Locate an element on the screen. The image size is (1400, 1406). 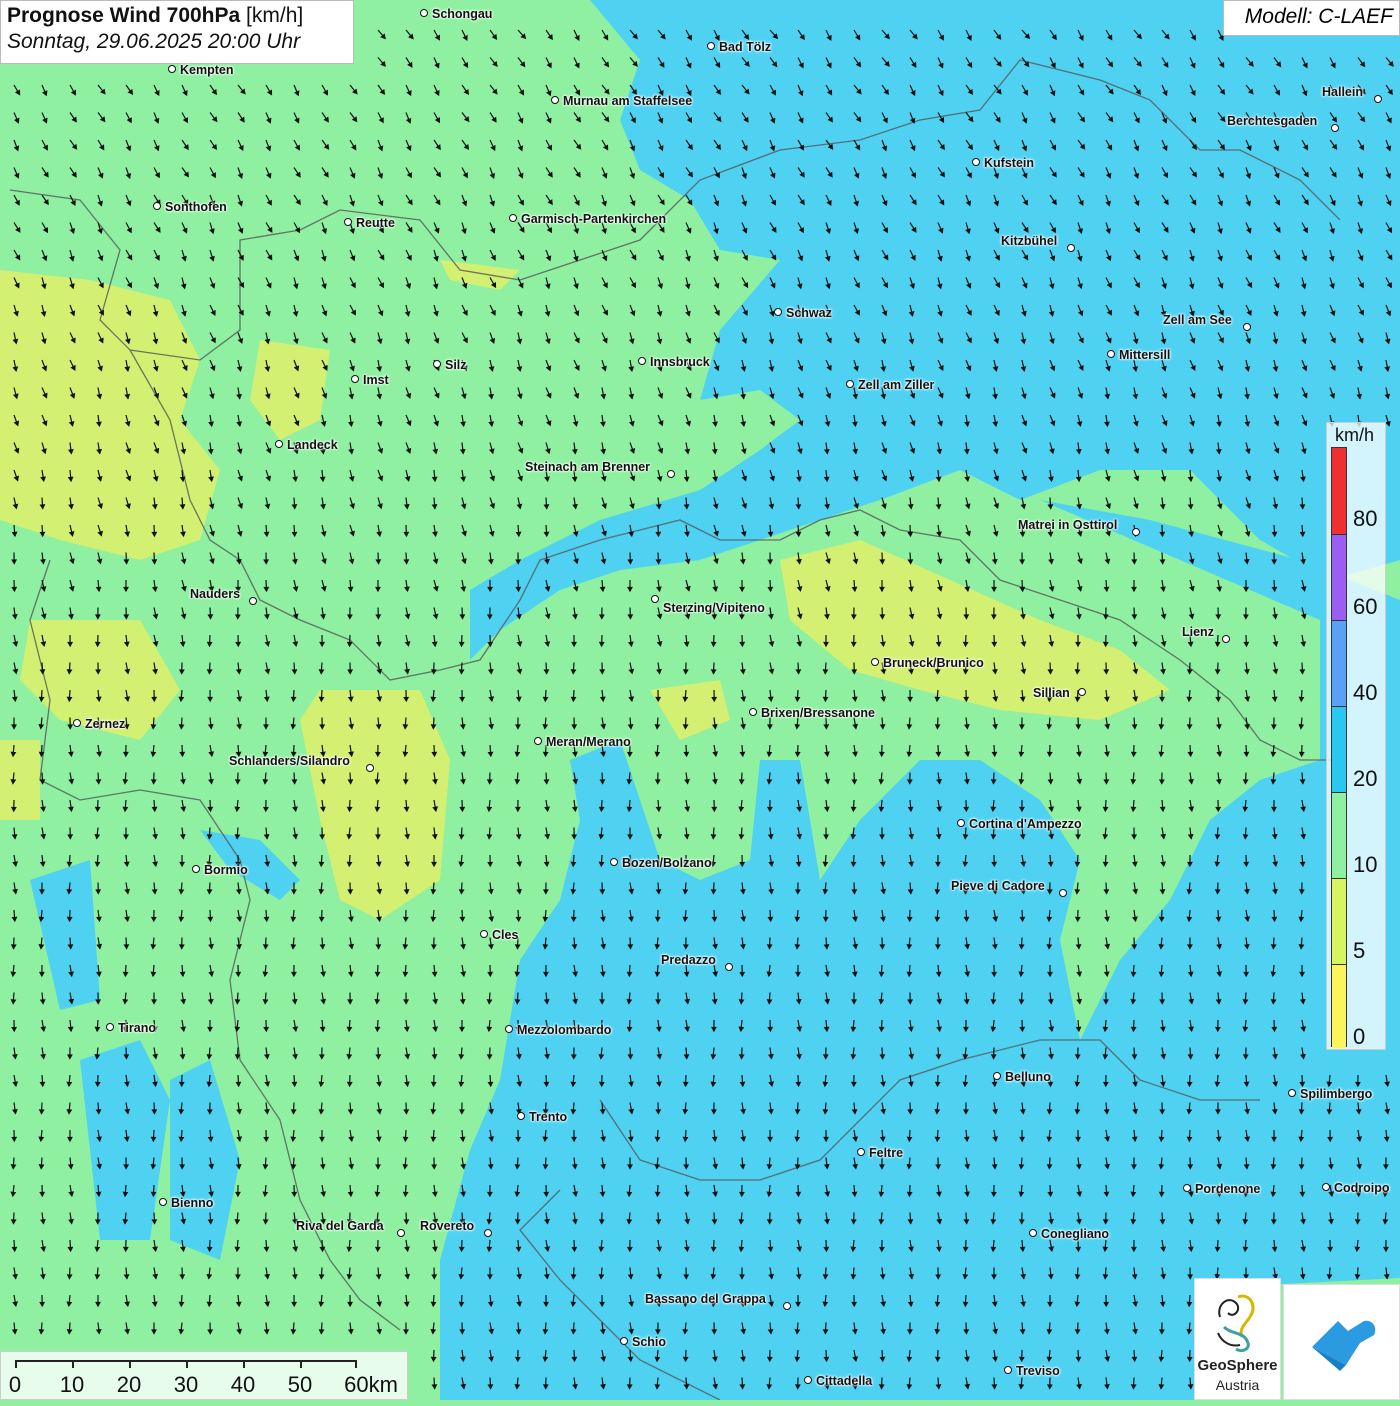
weather-app-logo is located at coordinates (1341, 1342).